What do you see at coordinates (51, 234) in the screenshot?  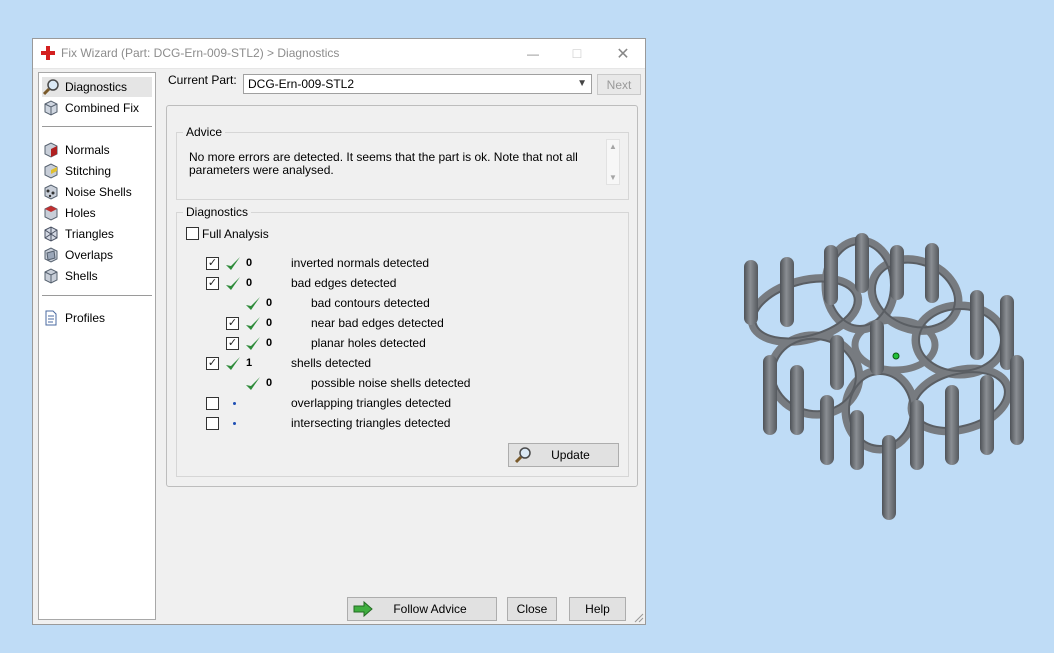 I see `triangles-cube-icon` at bounding box center [51, 234].